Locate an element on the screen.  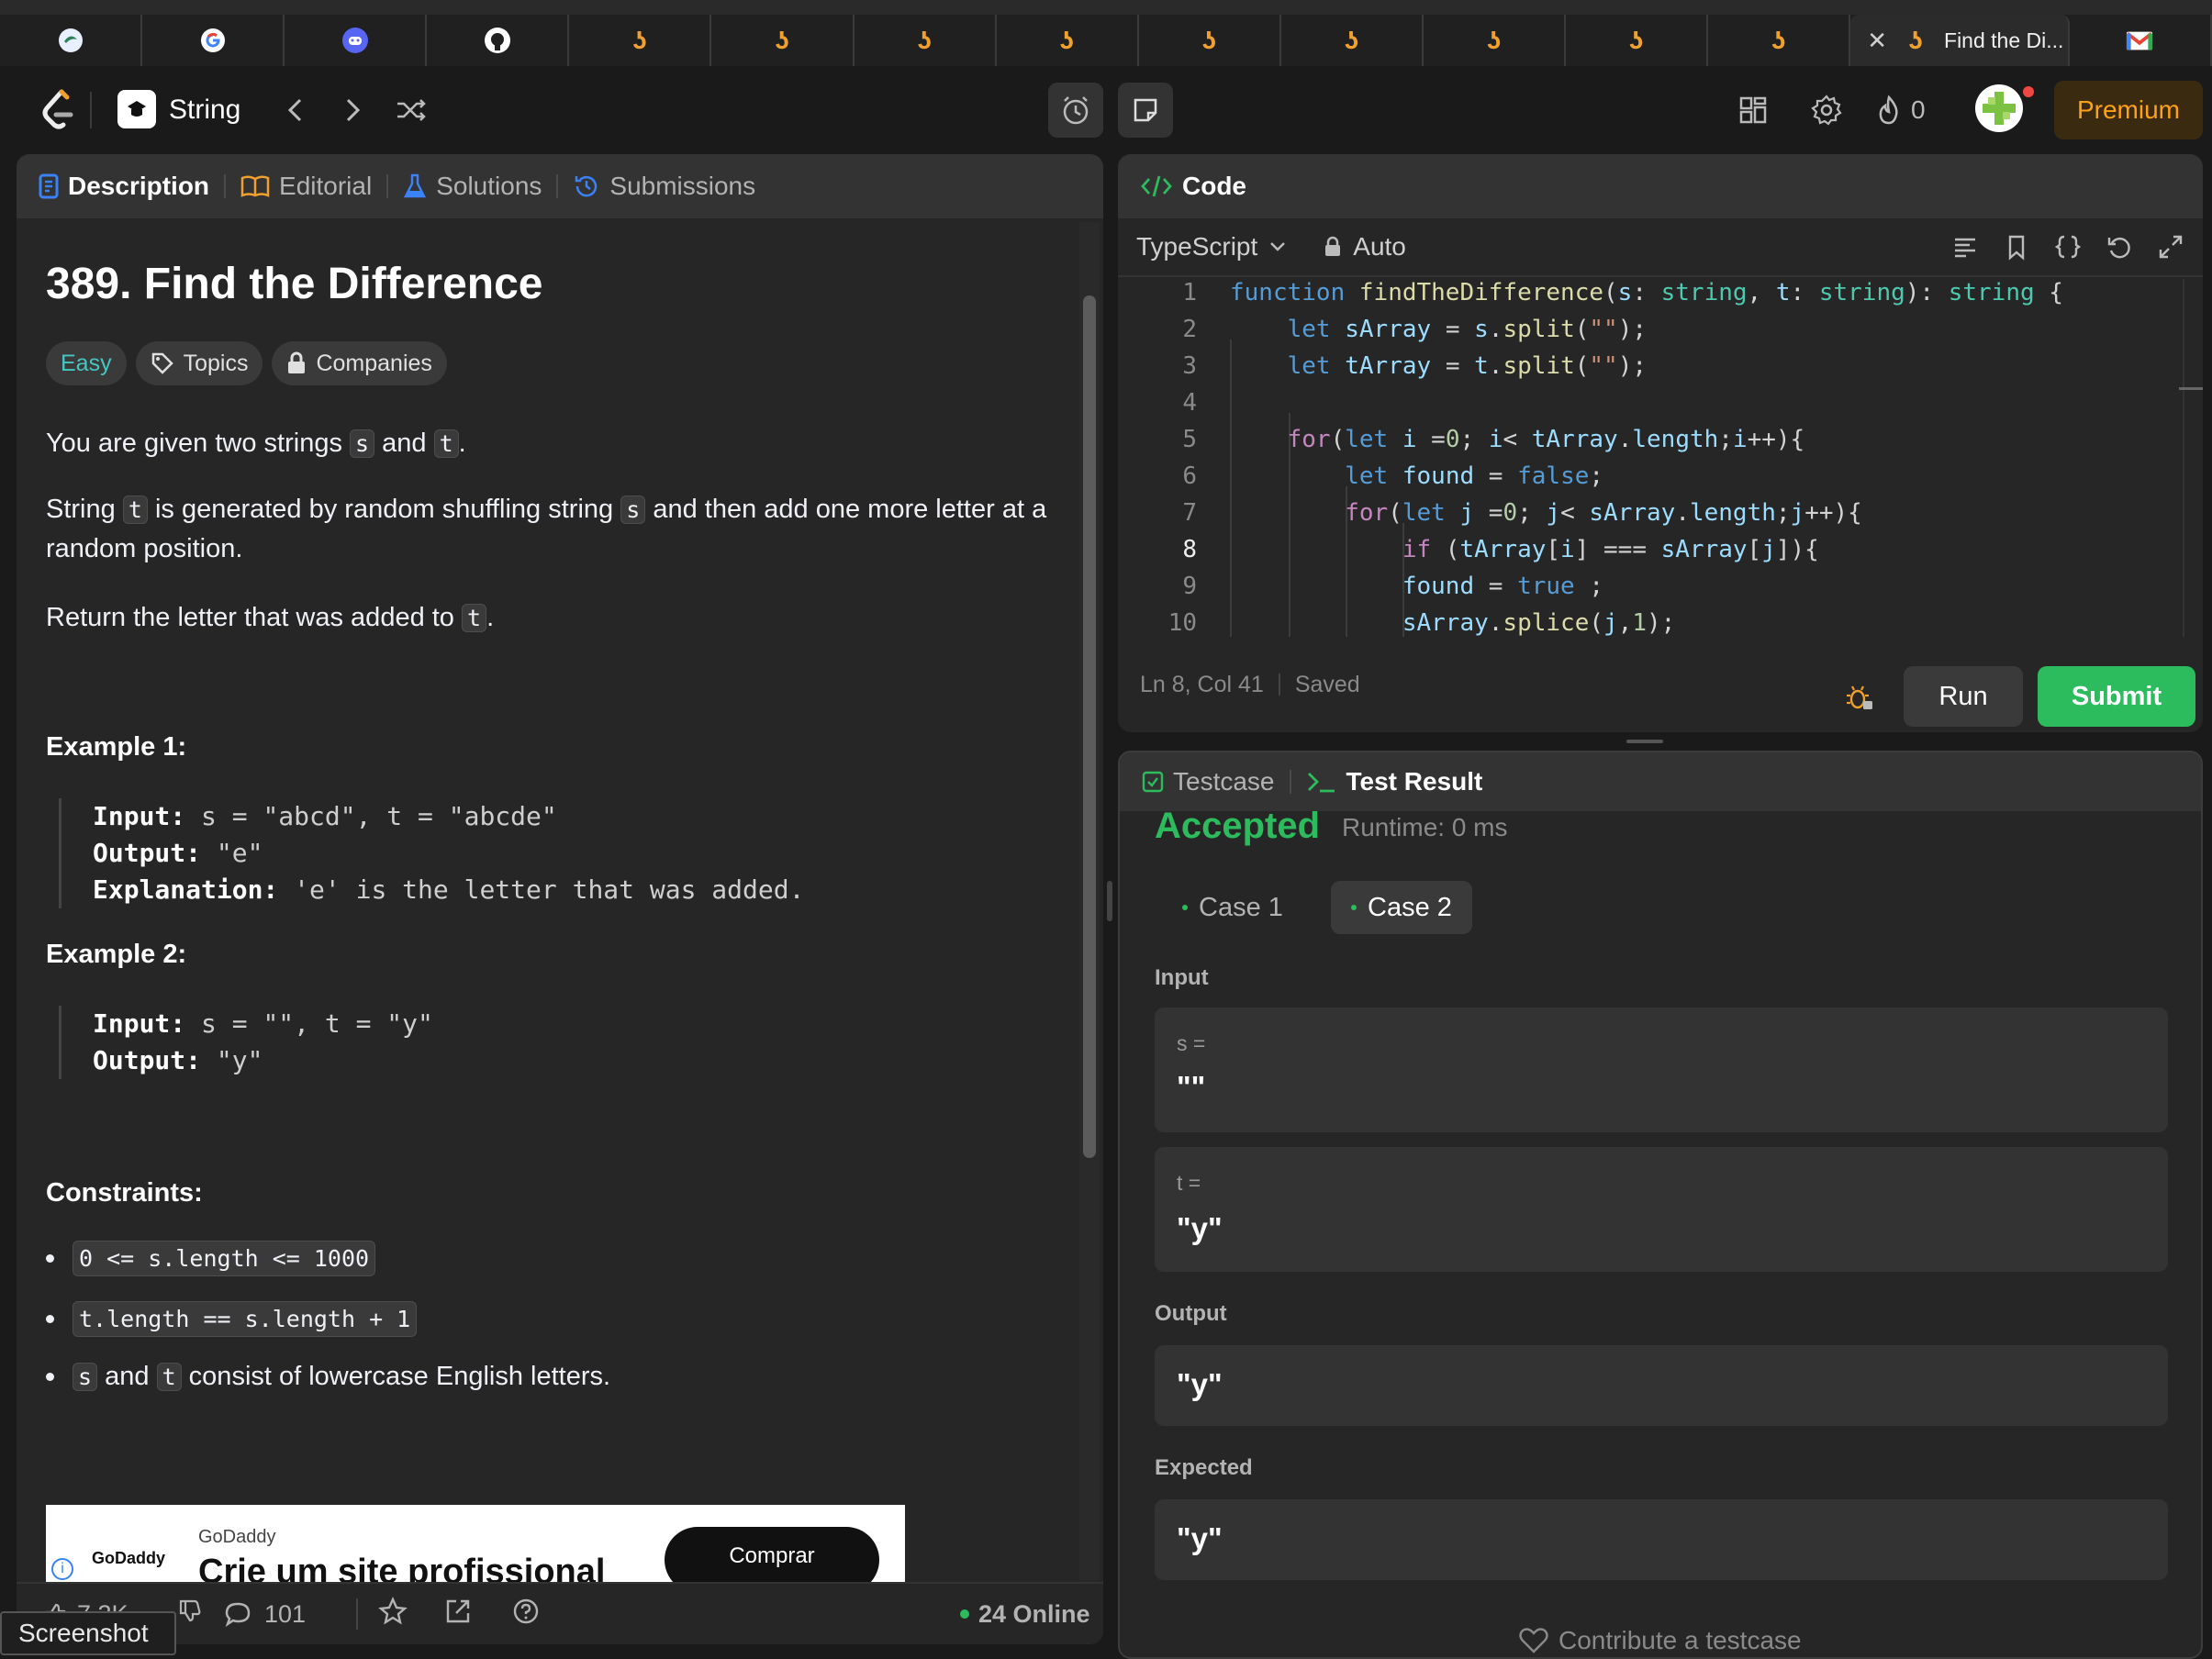
expand-icon is located at coordinates (2170, 247).